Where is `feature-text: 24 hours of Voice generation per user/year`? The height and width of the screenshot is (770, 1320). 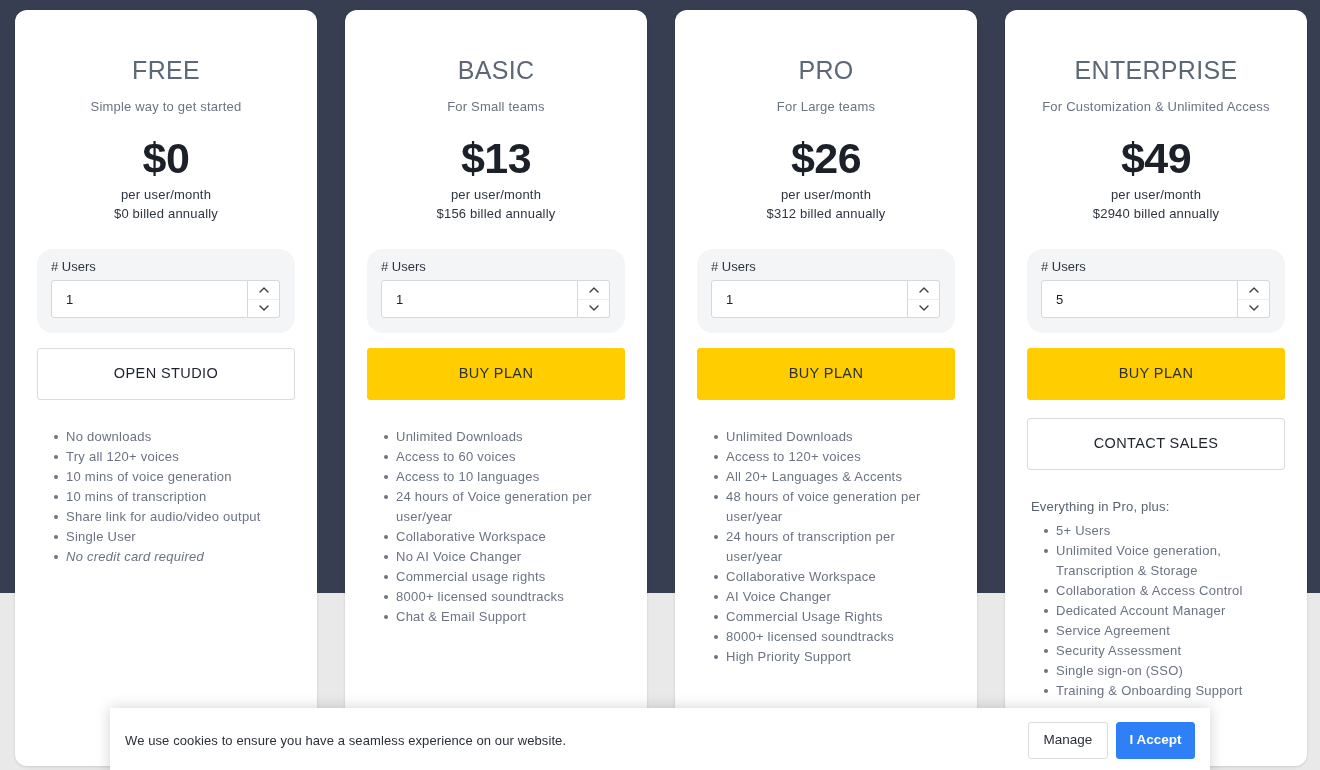 feature-text: 24 hours of Voice generation per user/year is located at coordinates (494, 507).